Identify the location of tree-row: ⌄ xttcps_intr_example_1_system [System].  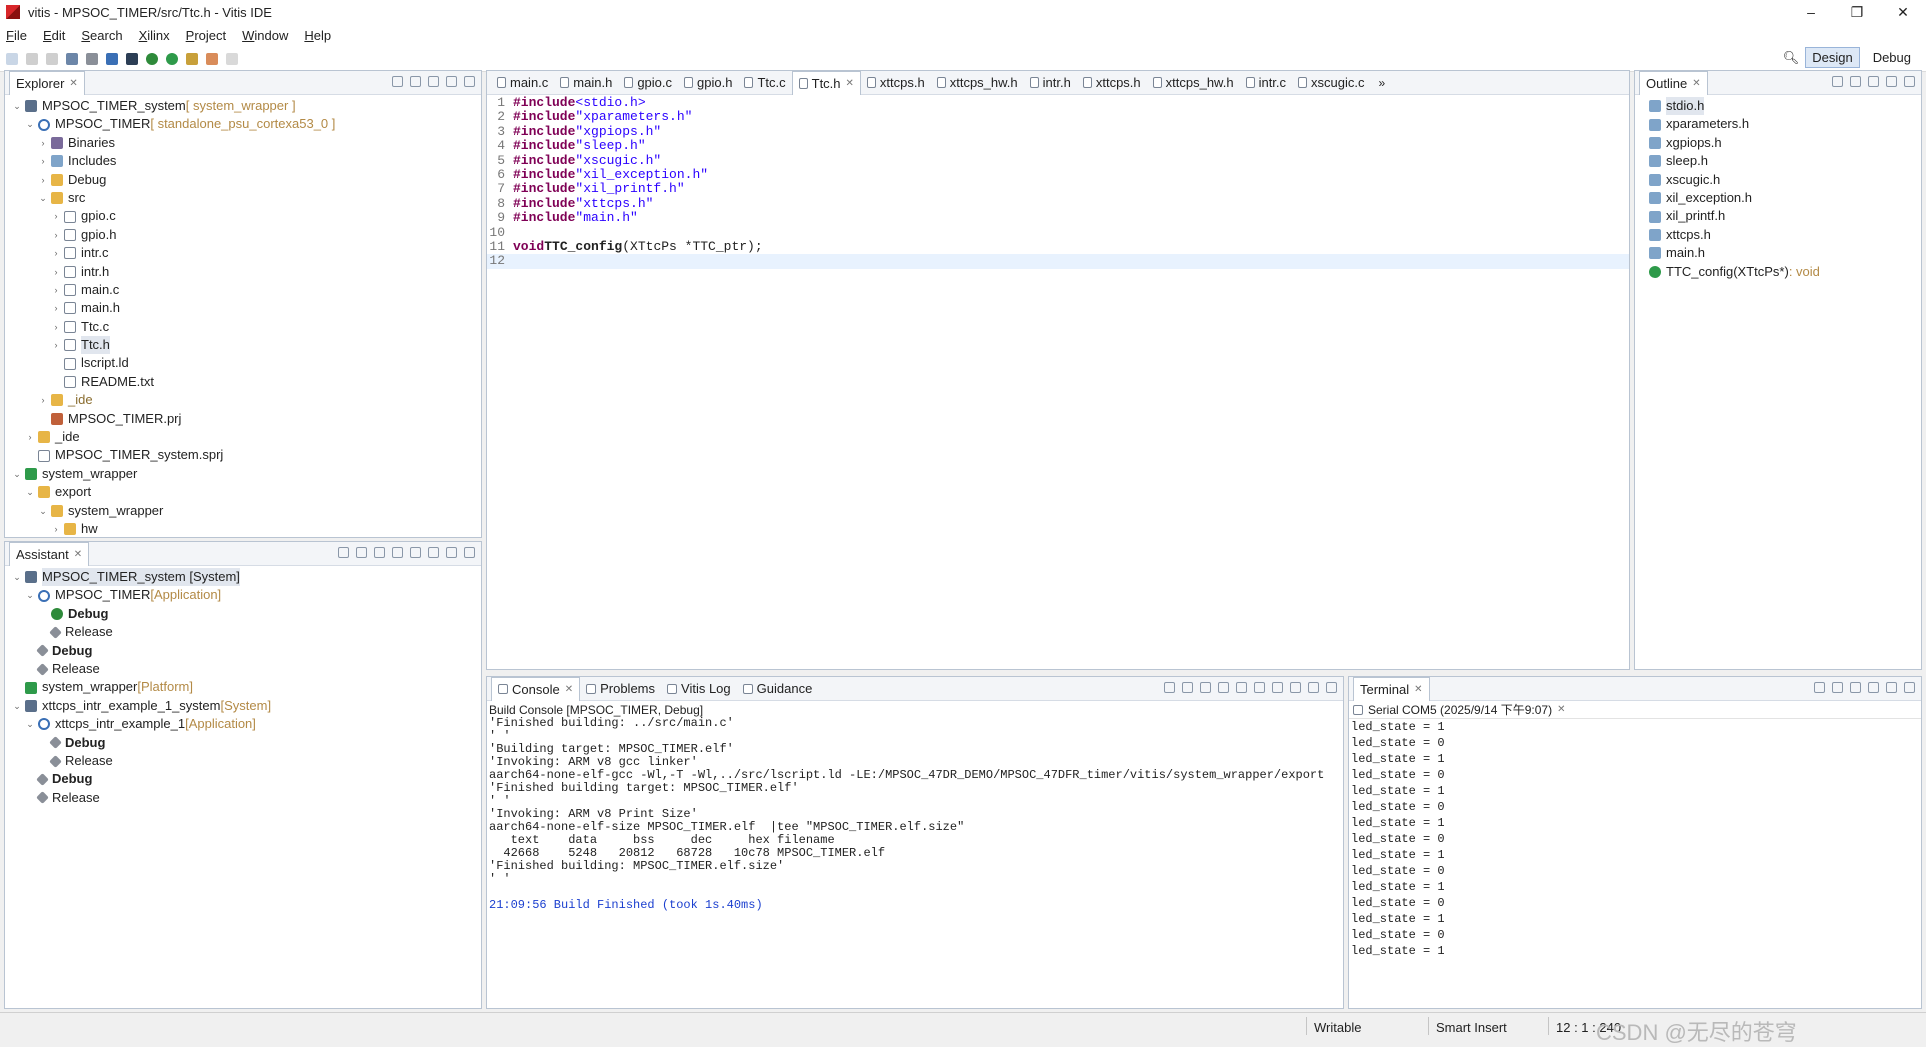
(243, 706).